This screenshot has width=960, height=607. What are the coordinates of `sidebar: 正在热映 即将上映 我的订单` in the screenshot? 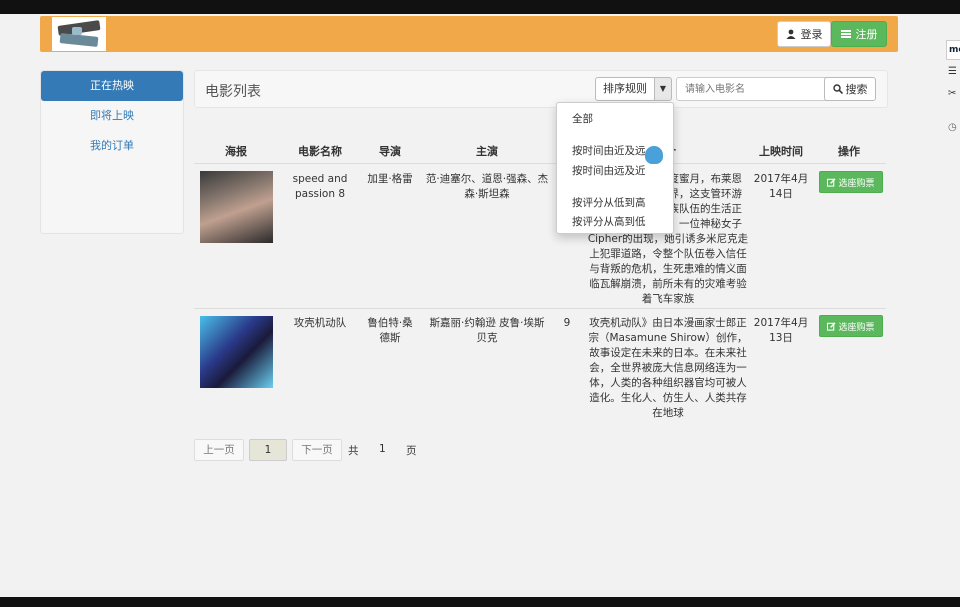 It's located at (112, 152).